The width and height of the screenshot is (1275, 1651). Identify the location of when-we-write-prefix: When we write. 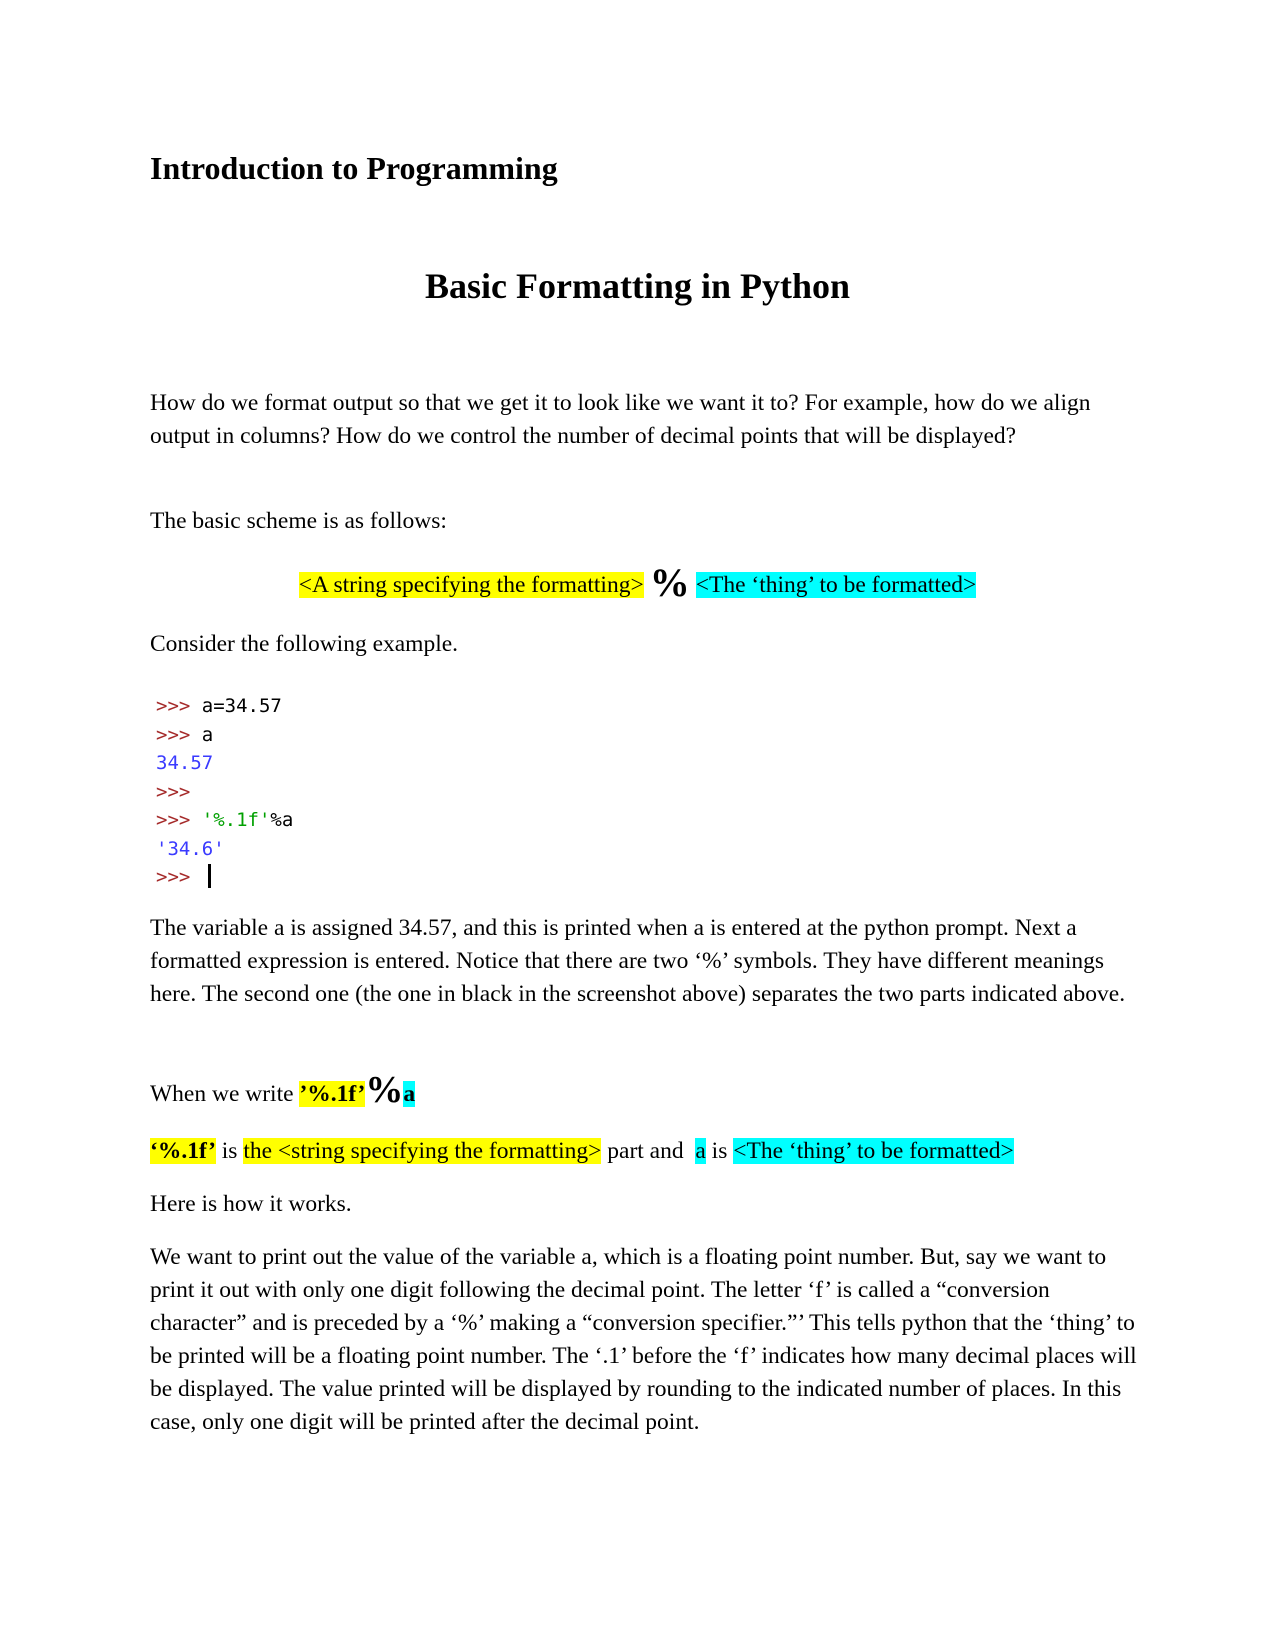
(225, 1094).